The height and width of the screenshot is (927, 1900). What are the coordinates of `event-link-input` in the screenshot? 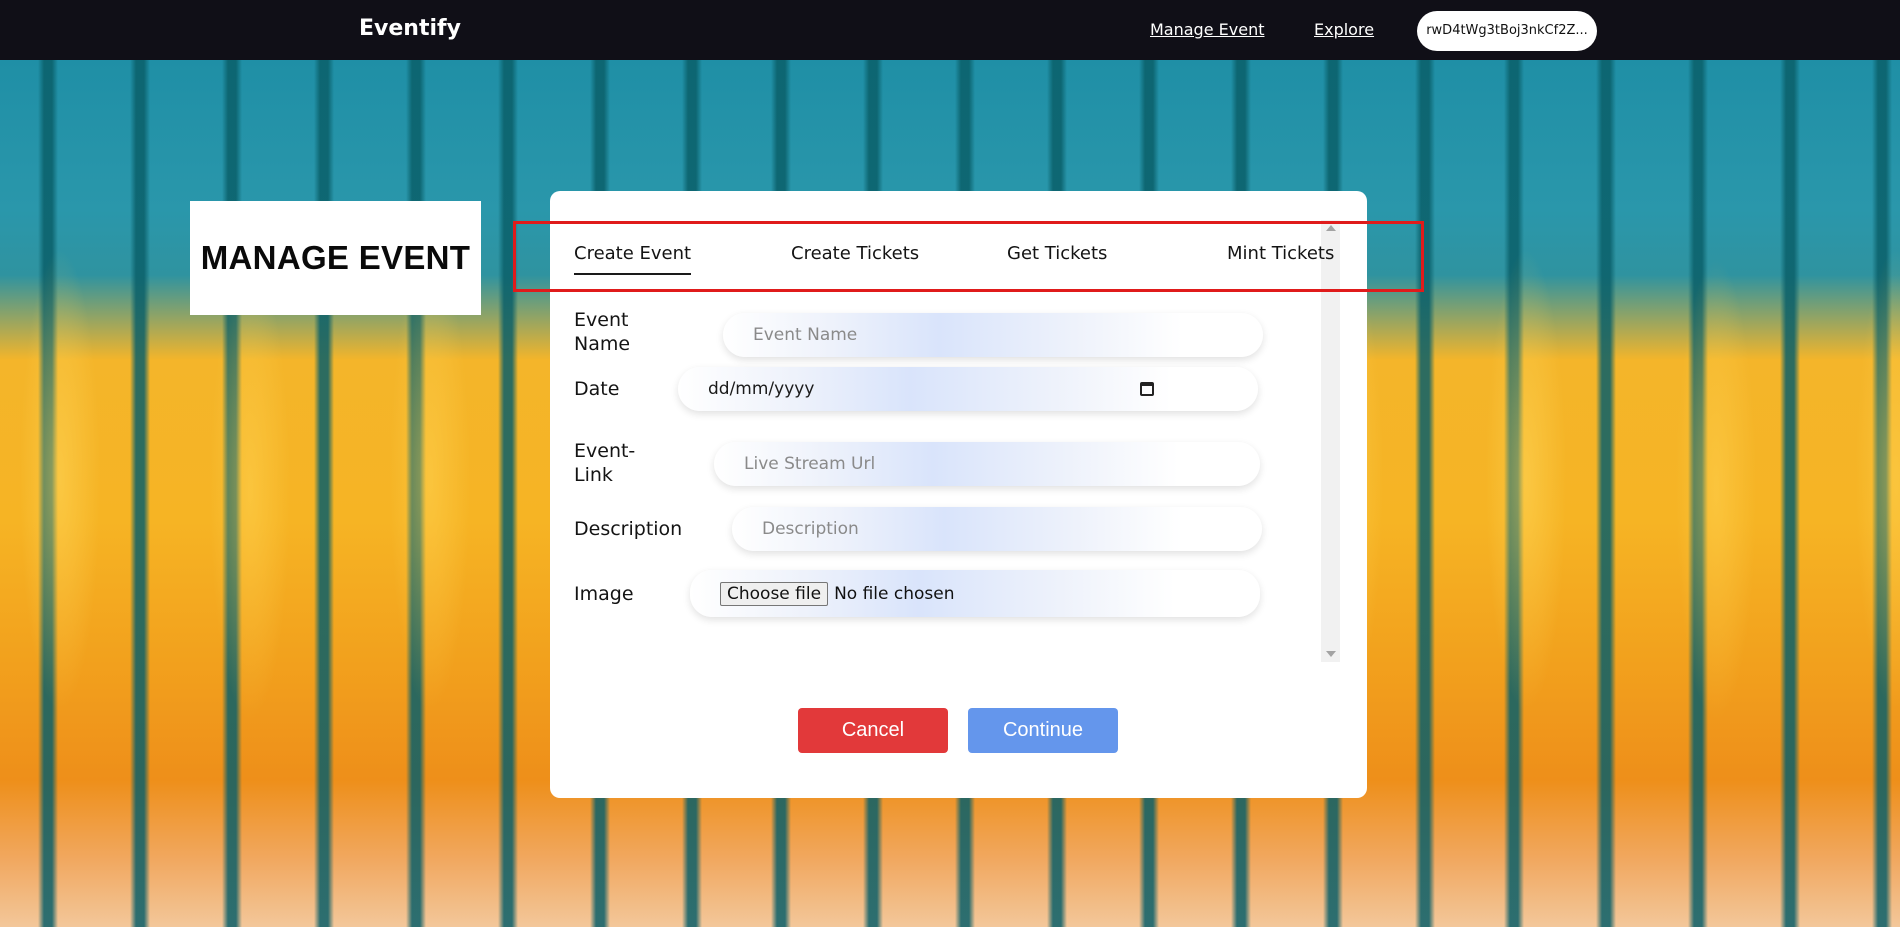 It's located at (987, 464).